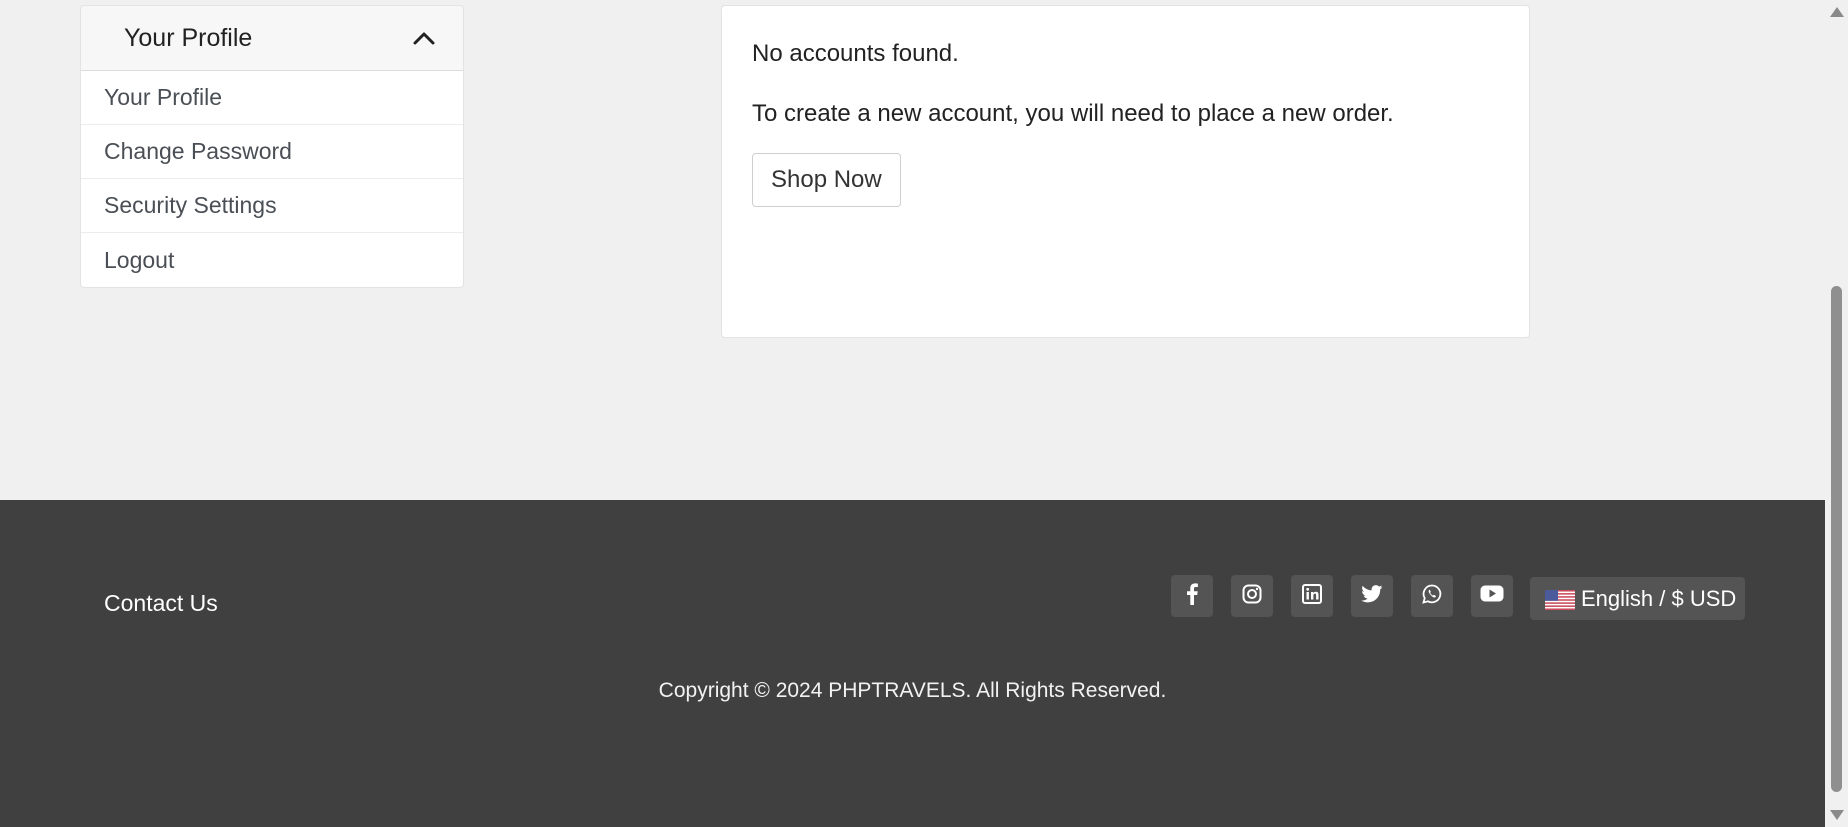 Image resolution: width=1848 pixels, height=827 pixels. I want to click on twitter-button, so click(1372, 596).